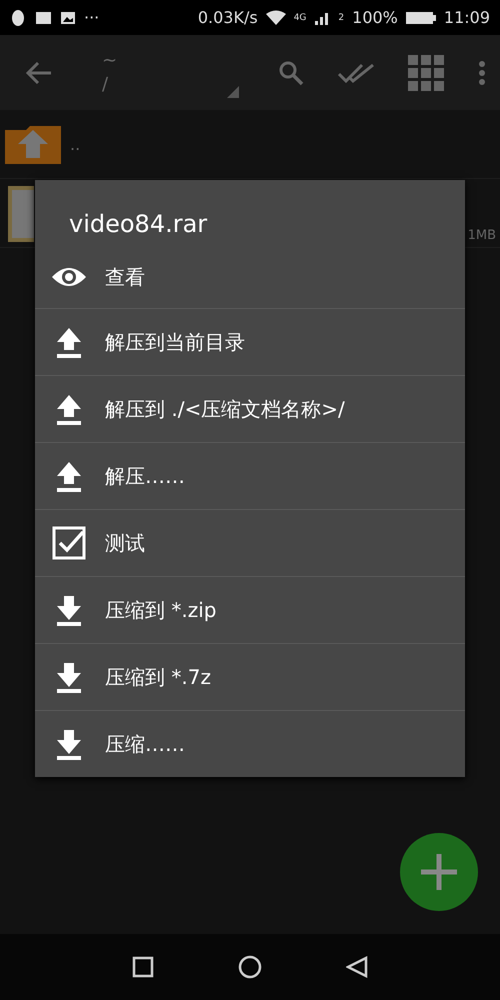  Describe the element at coordinates (341, 17) in the screenshot. I see `sim-number: 2` at that location.